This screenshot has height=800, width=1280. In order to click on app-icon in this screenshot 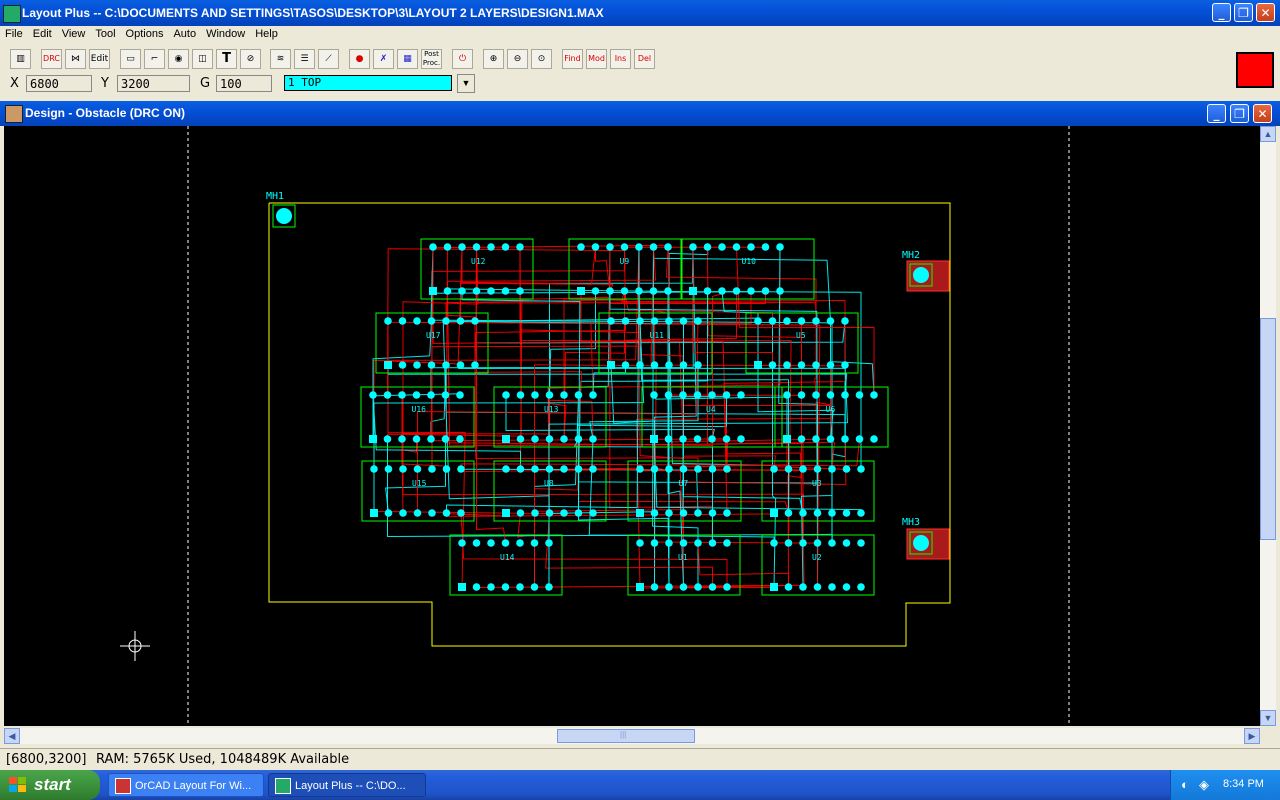, I will do `click(12, 14)`.